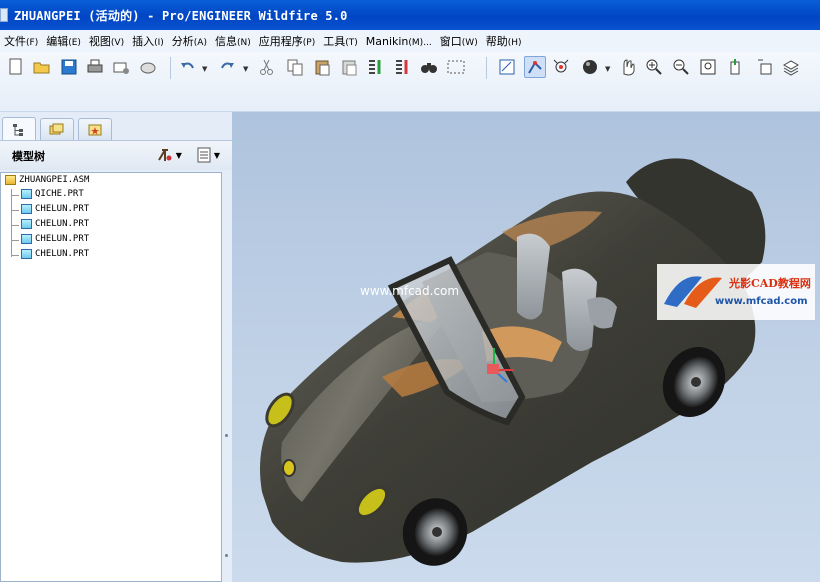  What do you see at coordinates (322, 67) in the screenshot?
I see `paste-button` at bounding box center [322, 67].